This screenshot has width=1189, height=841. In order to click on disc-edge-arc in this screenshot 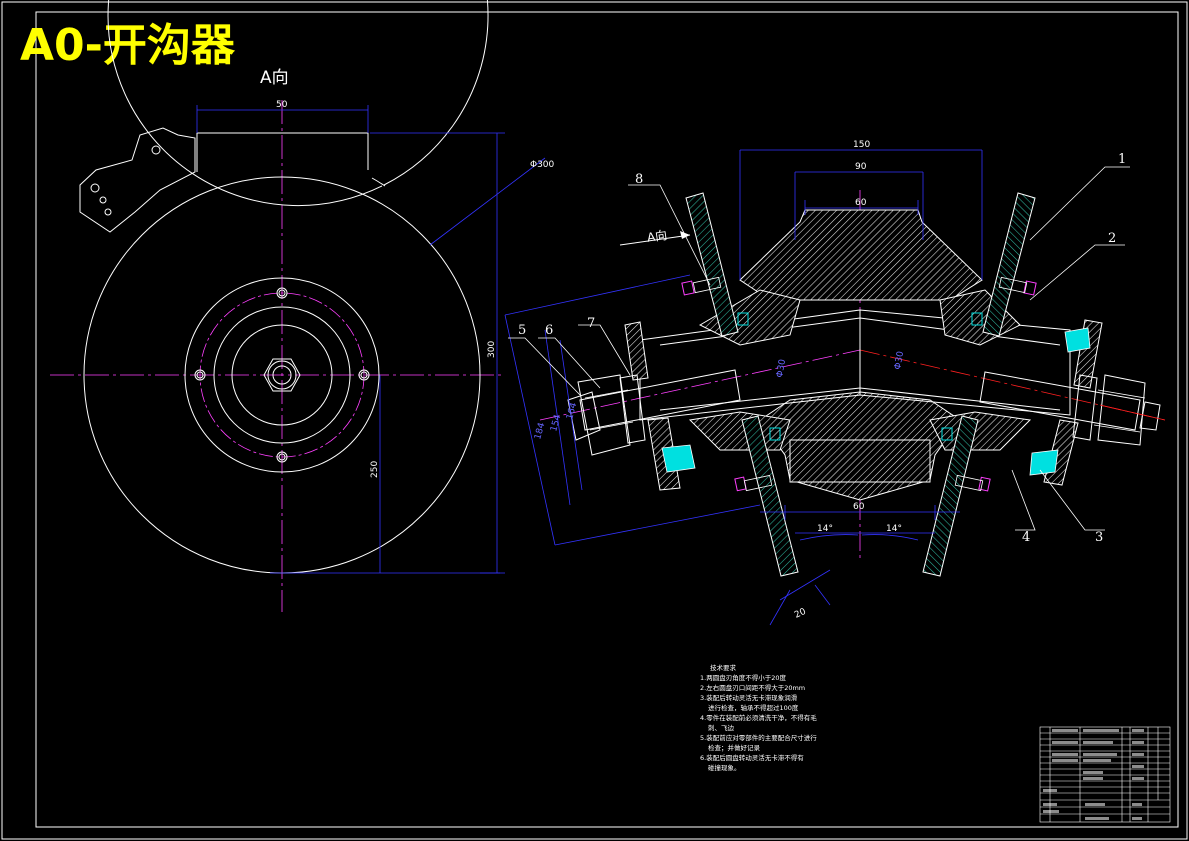, I will do `click(378, 182)`.